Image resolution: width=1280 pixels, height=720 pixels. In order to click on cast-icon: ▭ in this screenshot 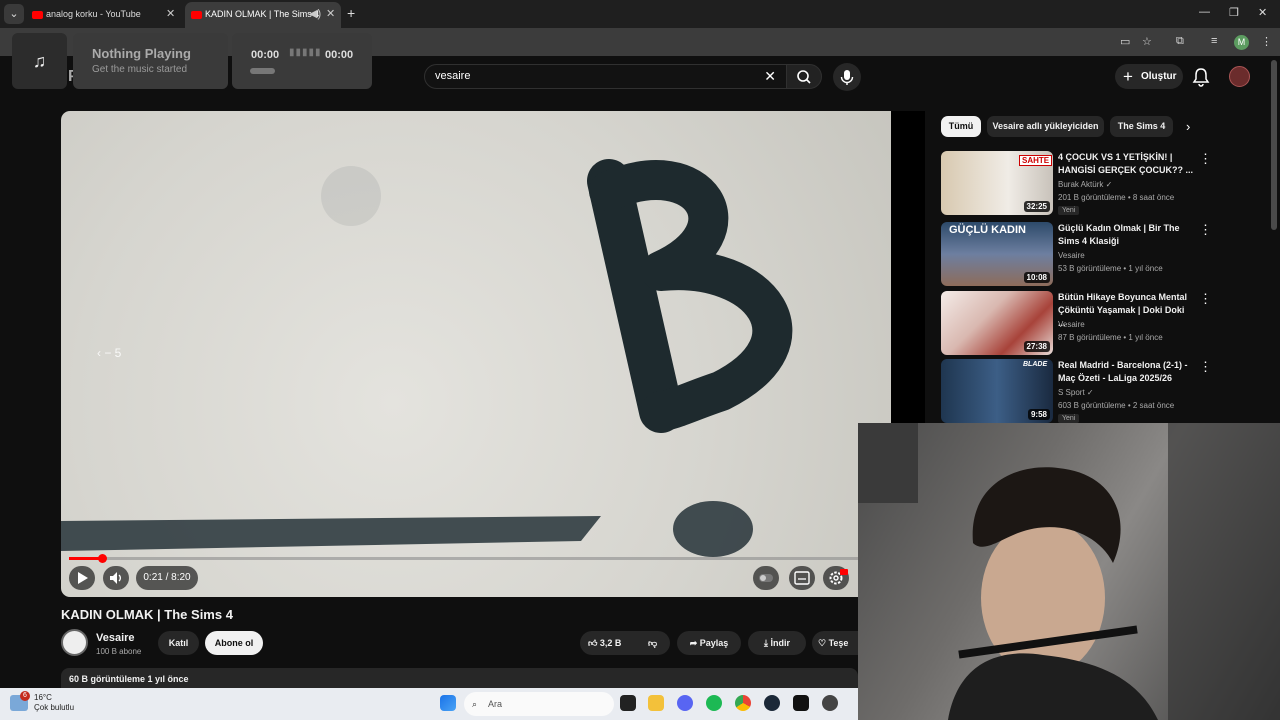, I will do `click(1125, 41)`.